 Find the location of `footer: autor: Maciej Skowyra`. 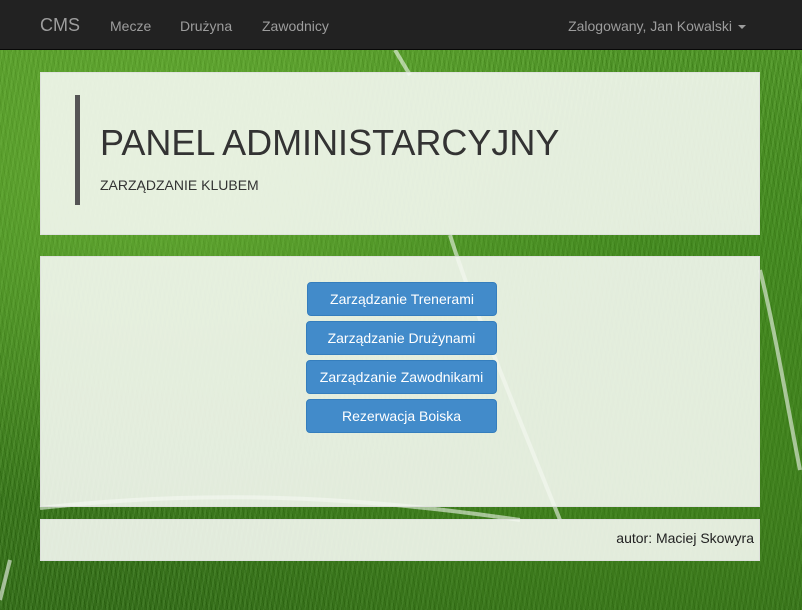

footer: autor: Maciej Skowyra is located at coordinates (400, 540).